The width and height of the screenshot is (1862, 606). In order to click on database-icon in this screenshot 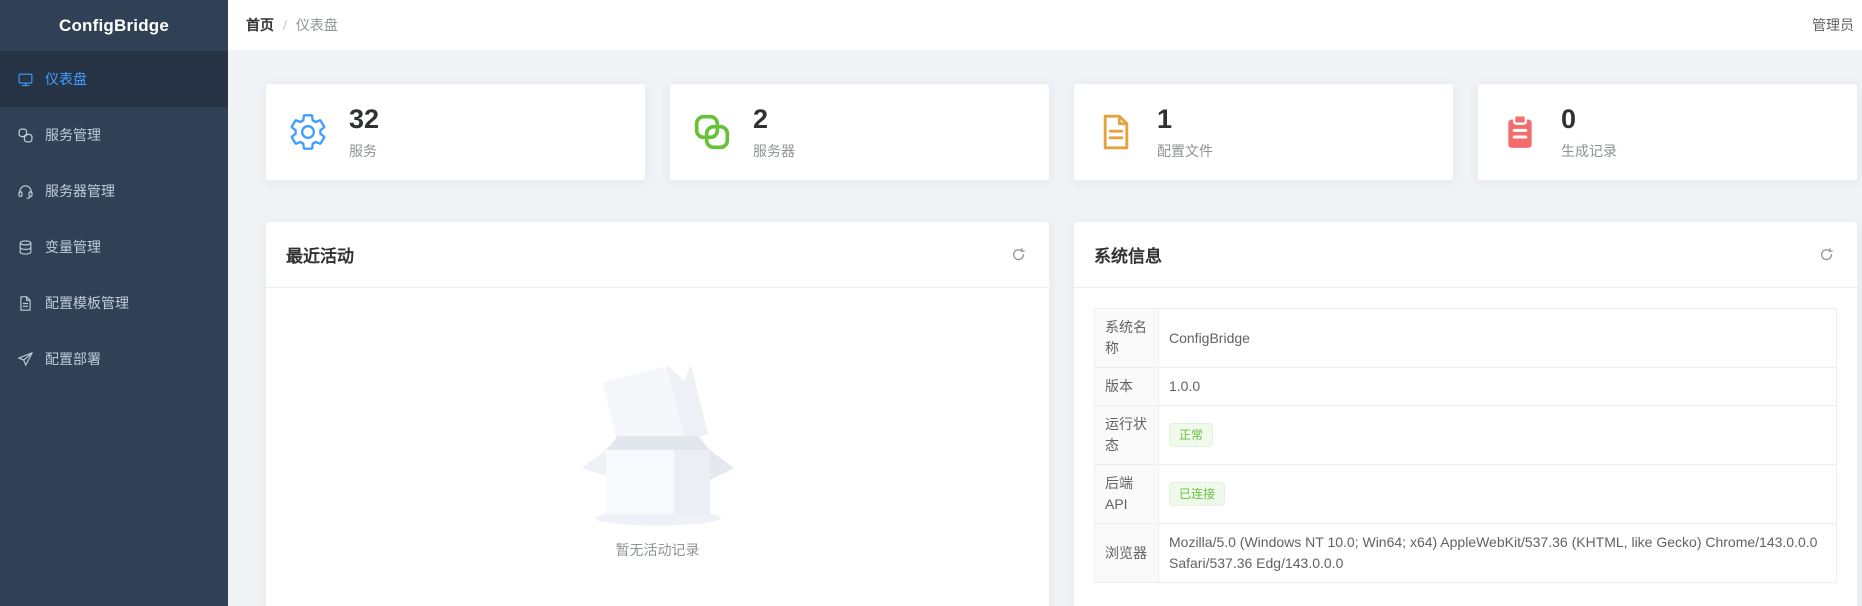, I will do `click(25, 247)`.